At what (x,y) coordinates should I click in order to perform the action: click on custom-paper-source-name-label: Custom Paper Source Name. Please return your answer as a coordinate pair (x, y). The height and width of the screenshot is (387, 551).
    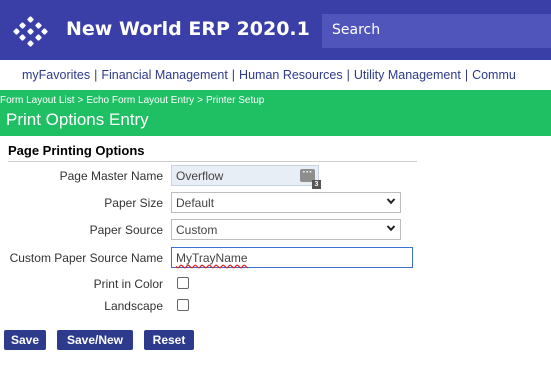
    Looking at the image, I should click on (86, 258).